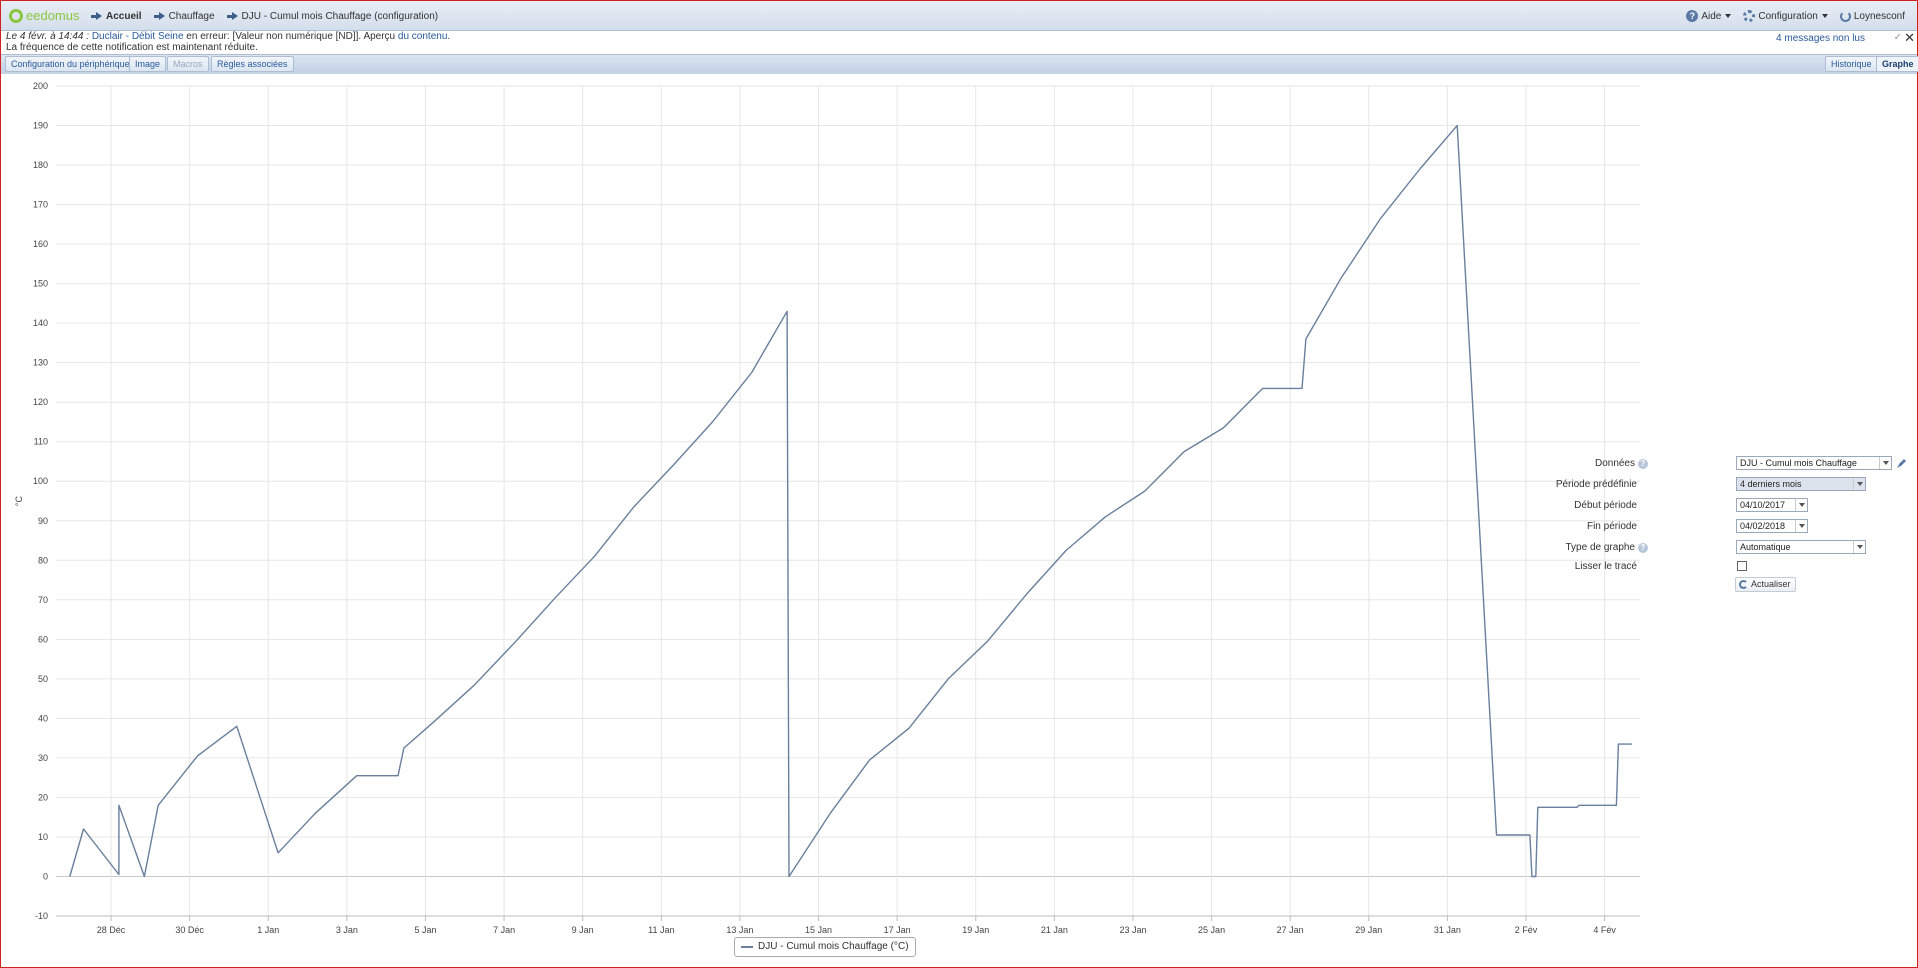 The width and height of the screenshot is (1918, 968). Describe the element at coordinates (1897, 64) in the screenshot. I see `tab-graph: Graphe` at that location.